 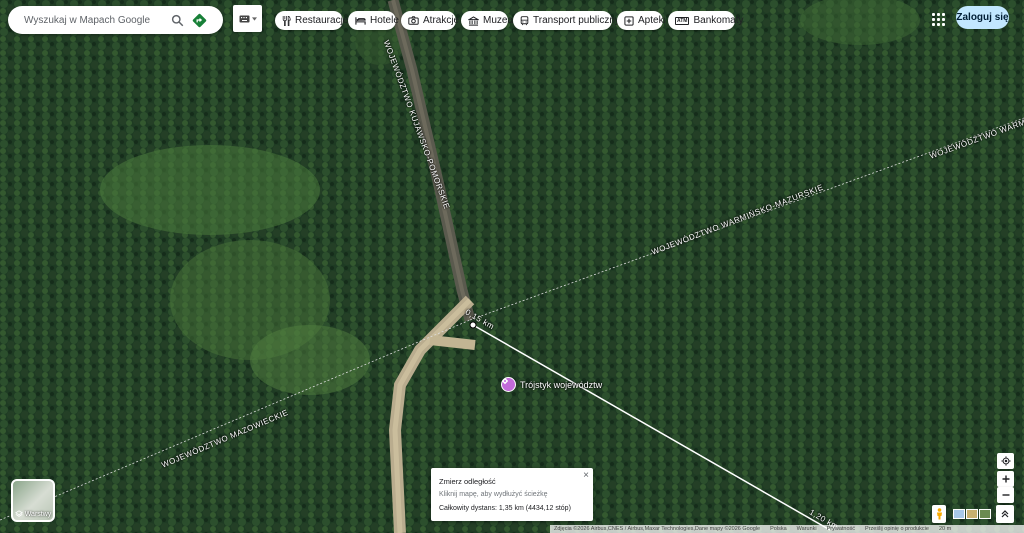 What do you see at coordinates (254, 18) in the screenshot?
I see `chevron-down-icon` at bounding box center [254, 18].